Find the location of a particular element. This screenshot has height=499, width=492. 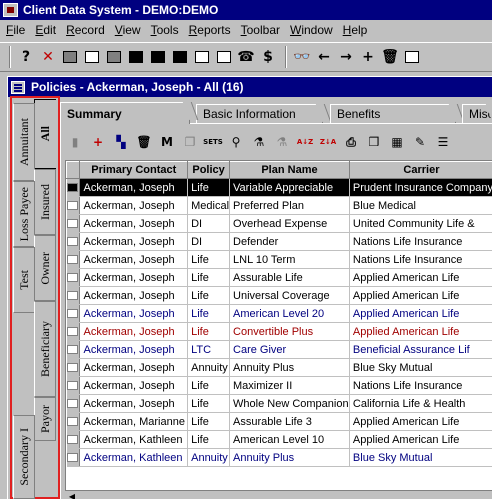

cell-carrier: Blue Medical is located at coordinates (420, 205).